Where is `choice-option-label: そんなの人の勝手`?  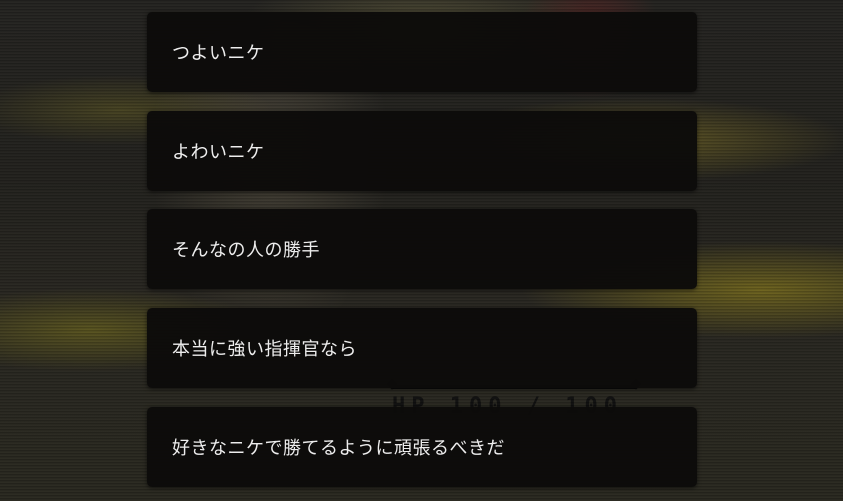
choice-option-label: そんなの人の勝手 is located at coordinates (246, 250).